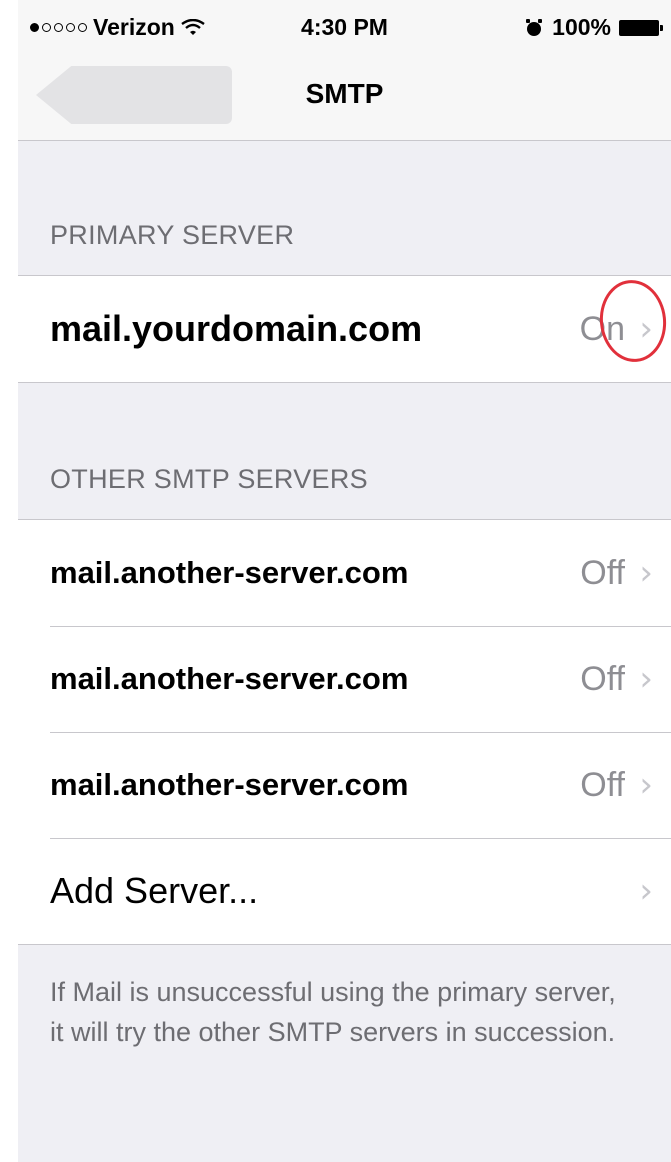  I want to click on other-server-row-1: mail.another-server.com Off ›, so click(344, 573).